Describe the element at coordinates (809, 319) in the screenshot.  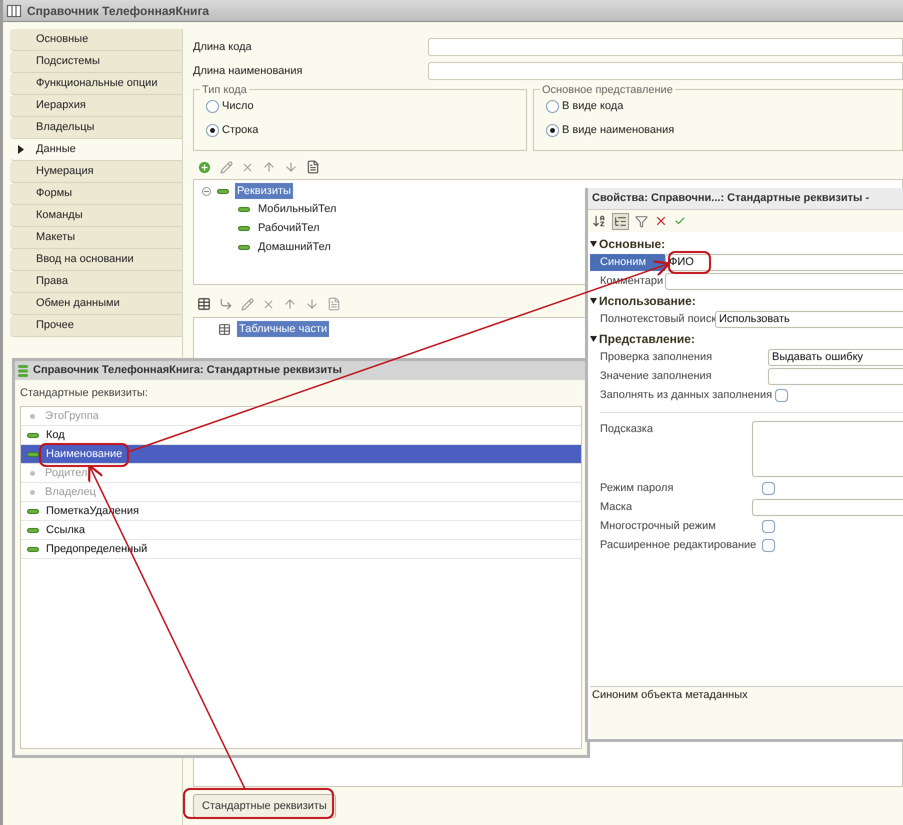
I see `dropdown-field: Использовать` at that location.